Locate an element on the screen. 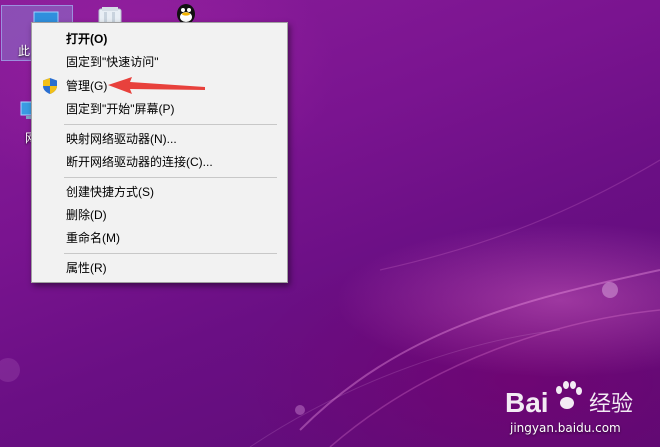 The width and height of the screenshot is (660, 447). baidu-watermark-logo: Bai 经验 is located at coordinates (569, 399).